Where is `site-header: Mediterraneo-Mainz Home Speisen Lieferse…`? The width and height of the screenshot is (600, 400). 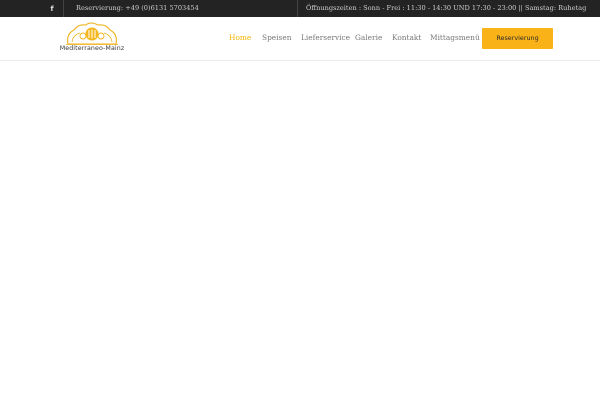 site-header: Mediterraneo-Mainz Home Speisen Lieferse… is located at coordinates (300, 39).